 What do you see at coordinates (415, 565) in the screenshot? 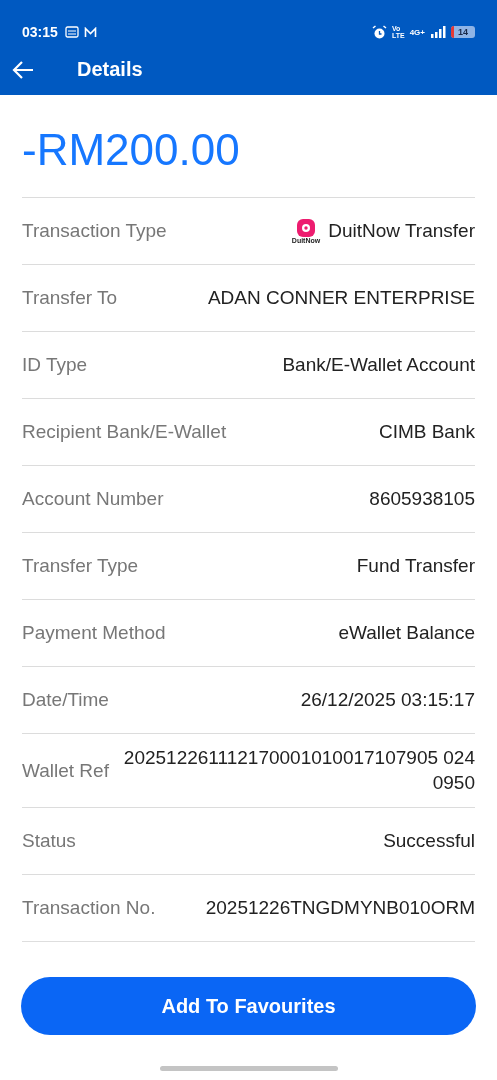
I see `detail-value: Fund Transfer` at bounding box center [415, 565].